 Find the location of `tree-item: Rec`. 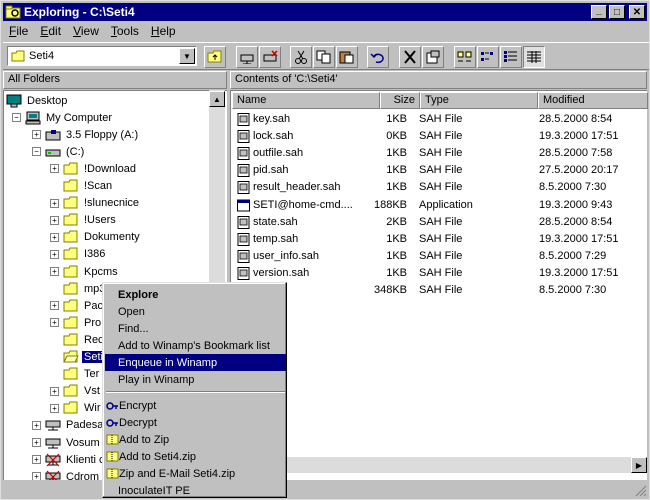

tree-item: Rec is located at coordinates (78, 339).